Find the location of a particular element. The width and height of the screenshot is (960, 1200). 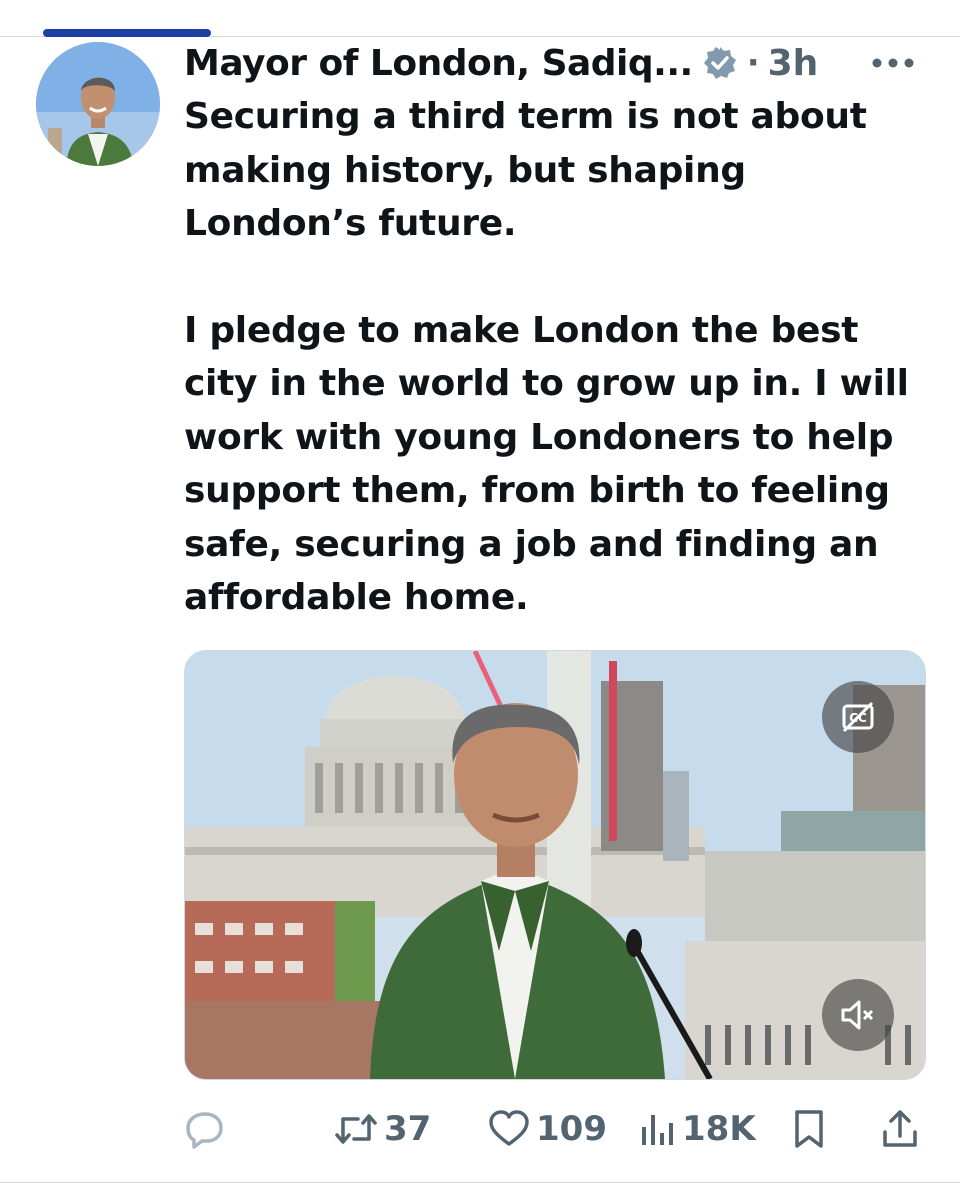

author-avatar is located at coordinates (98, 104).